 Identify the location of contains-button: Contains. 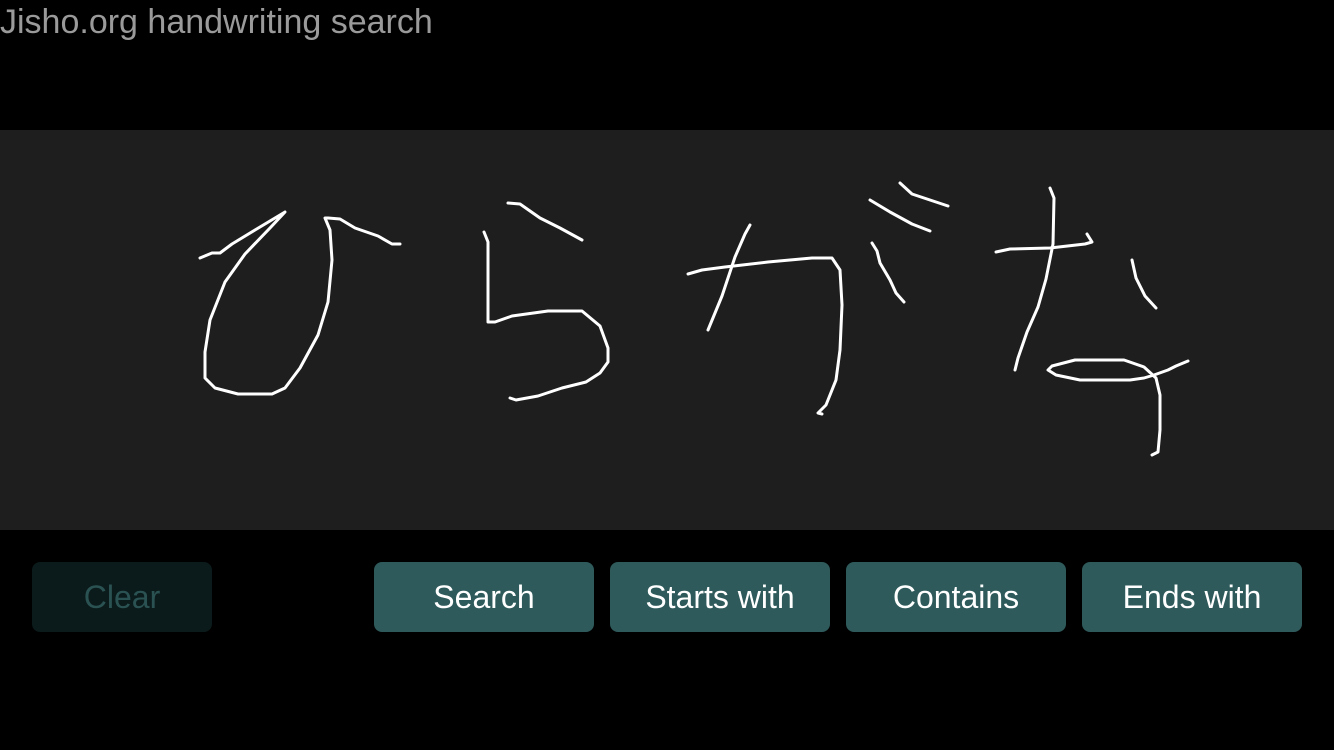
(956, 597).